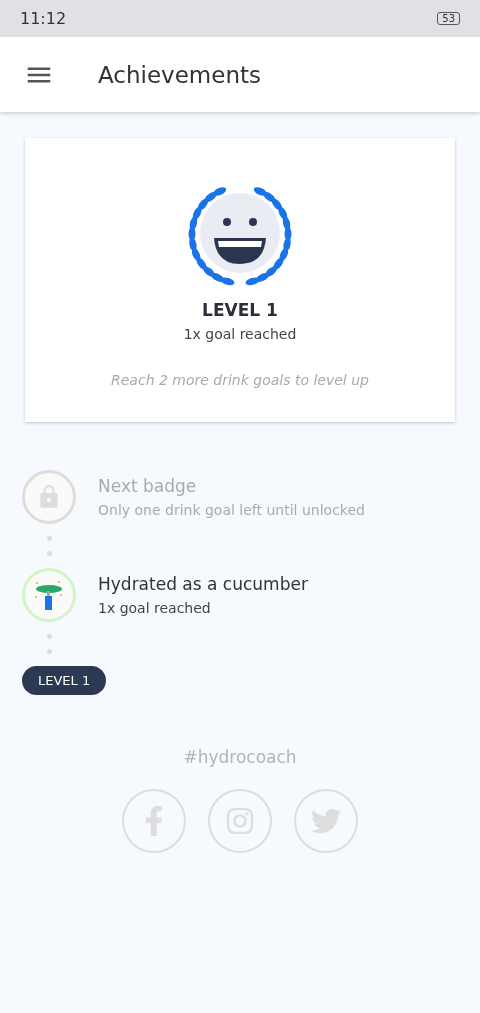 This screenshot has width=480, height=1013. What do you see at coordinates (154, 821) in the screenshot?
I see `facebook-button` at bounding box center [154, 821].